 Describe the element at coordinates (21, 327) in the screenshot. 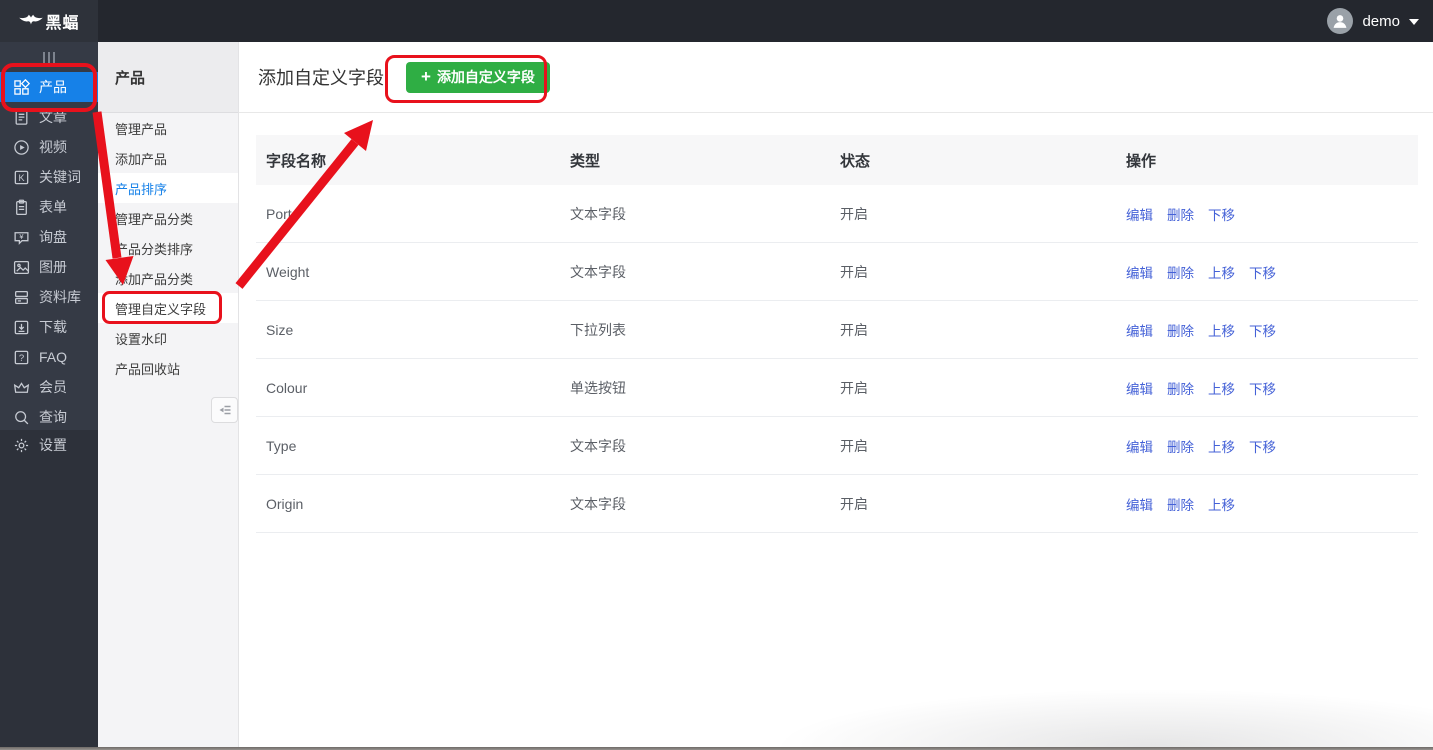

I see `downloads-icon` at that location.